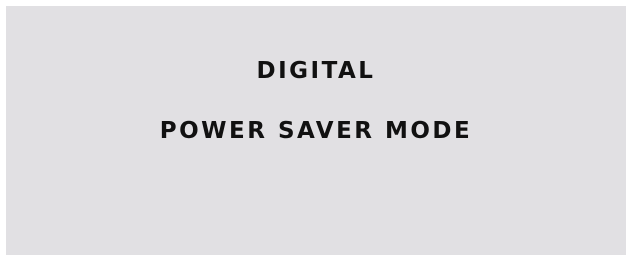 The image size is (632, 261). Describe the element at coordinates (316, 71) in the screenshot. I see `signal-type-label: DIGITAL` at that location.